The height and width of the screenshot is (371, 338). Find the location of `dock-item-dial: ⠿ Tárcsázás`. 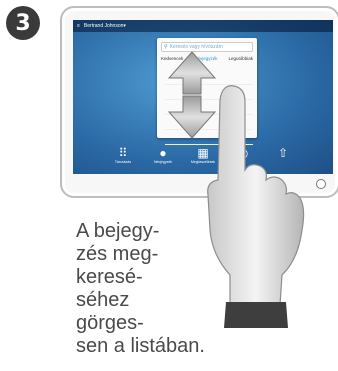

dock-item-dial: ⠿ Tárcsázás is located at coordinates (123, 155).